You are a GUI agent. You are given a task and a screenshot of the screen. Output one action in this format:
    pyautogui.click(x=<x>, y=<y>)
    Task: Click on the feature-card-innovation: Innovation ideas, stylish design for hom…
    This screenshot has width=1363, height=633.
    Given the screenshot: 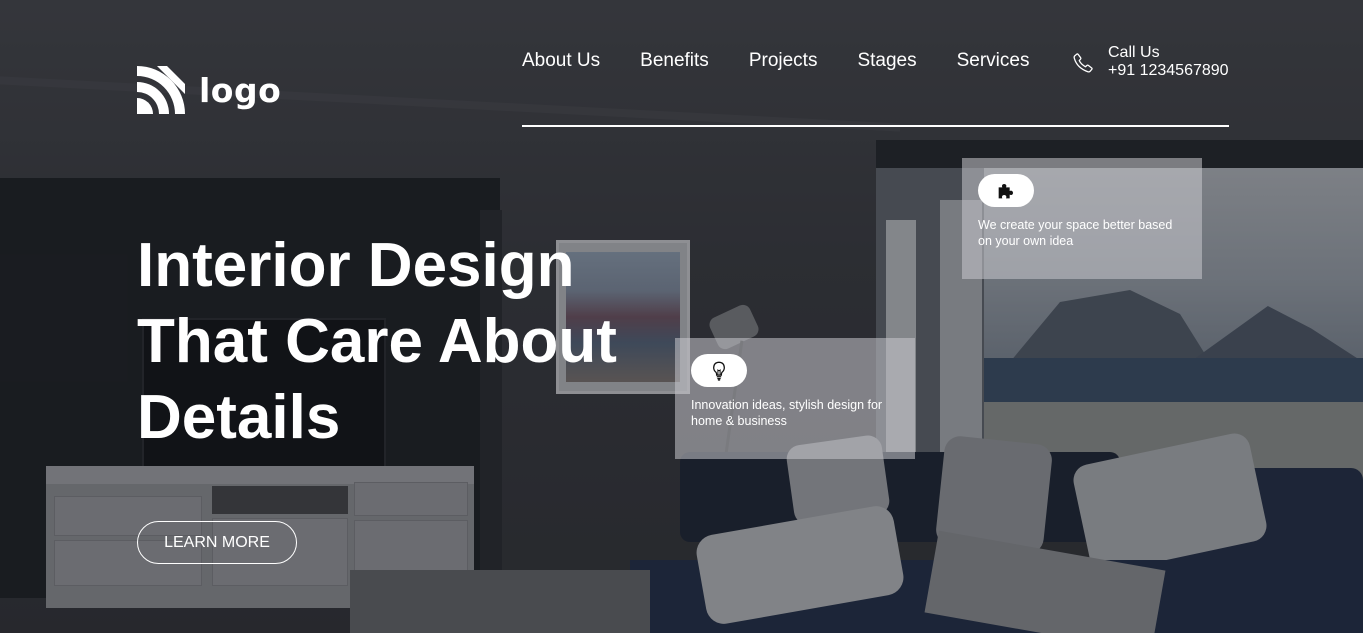 What is the action you would take?
    pyautogui.click(x=795, y=398)
    